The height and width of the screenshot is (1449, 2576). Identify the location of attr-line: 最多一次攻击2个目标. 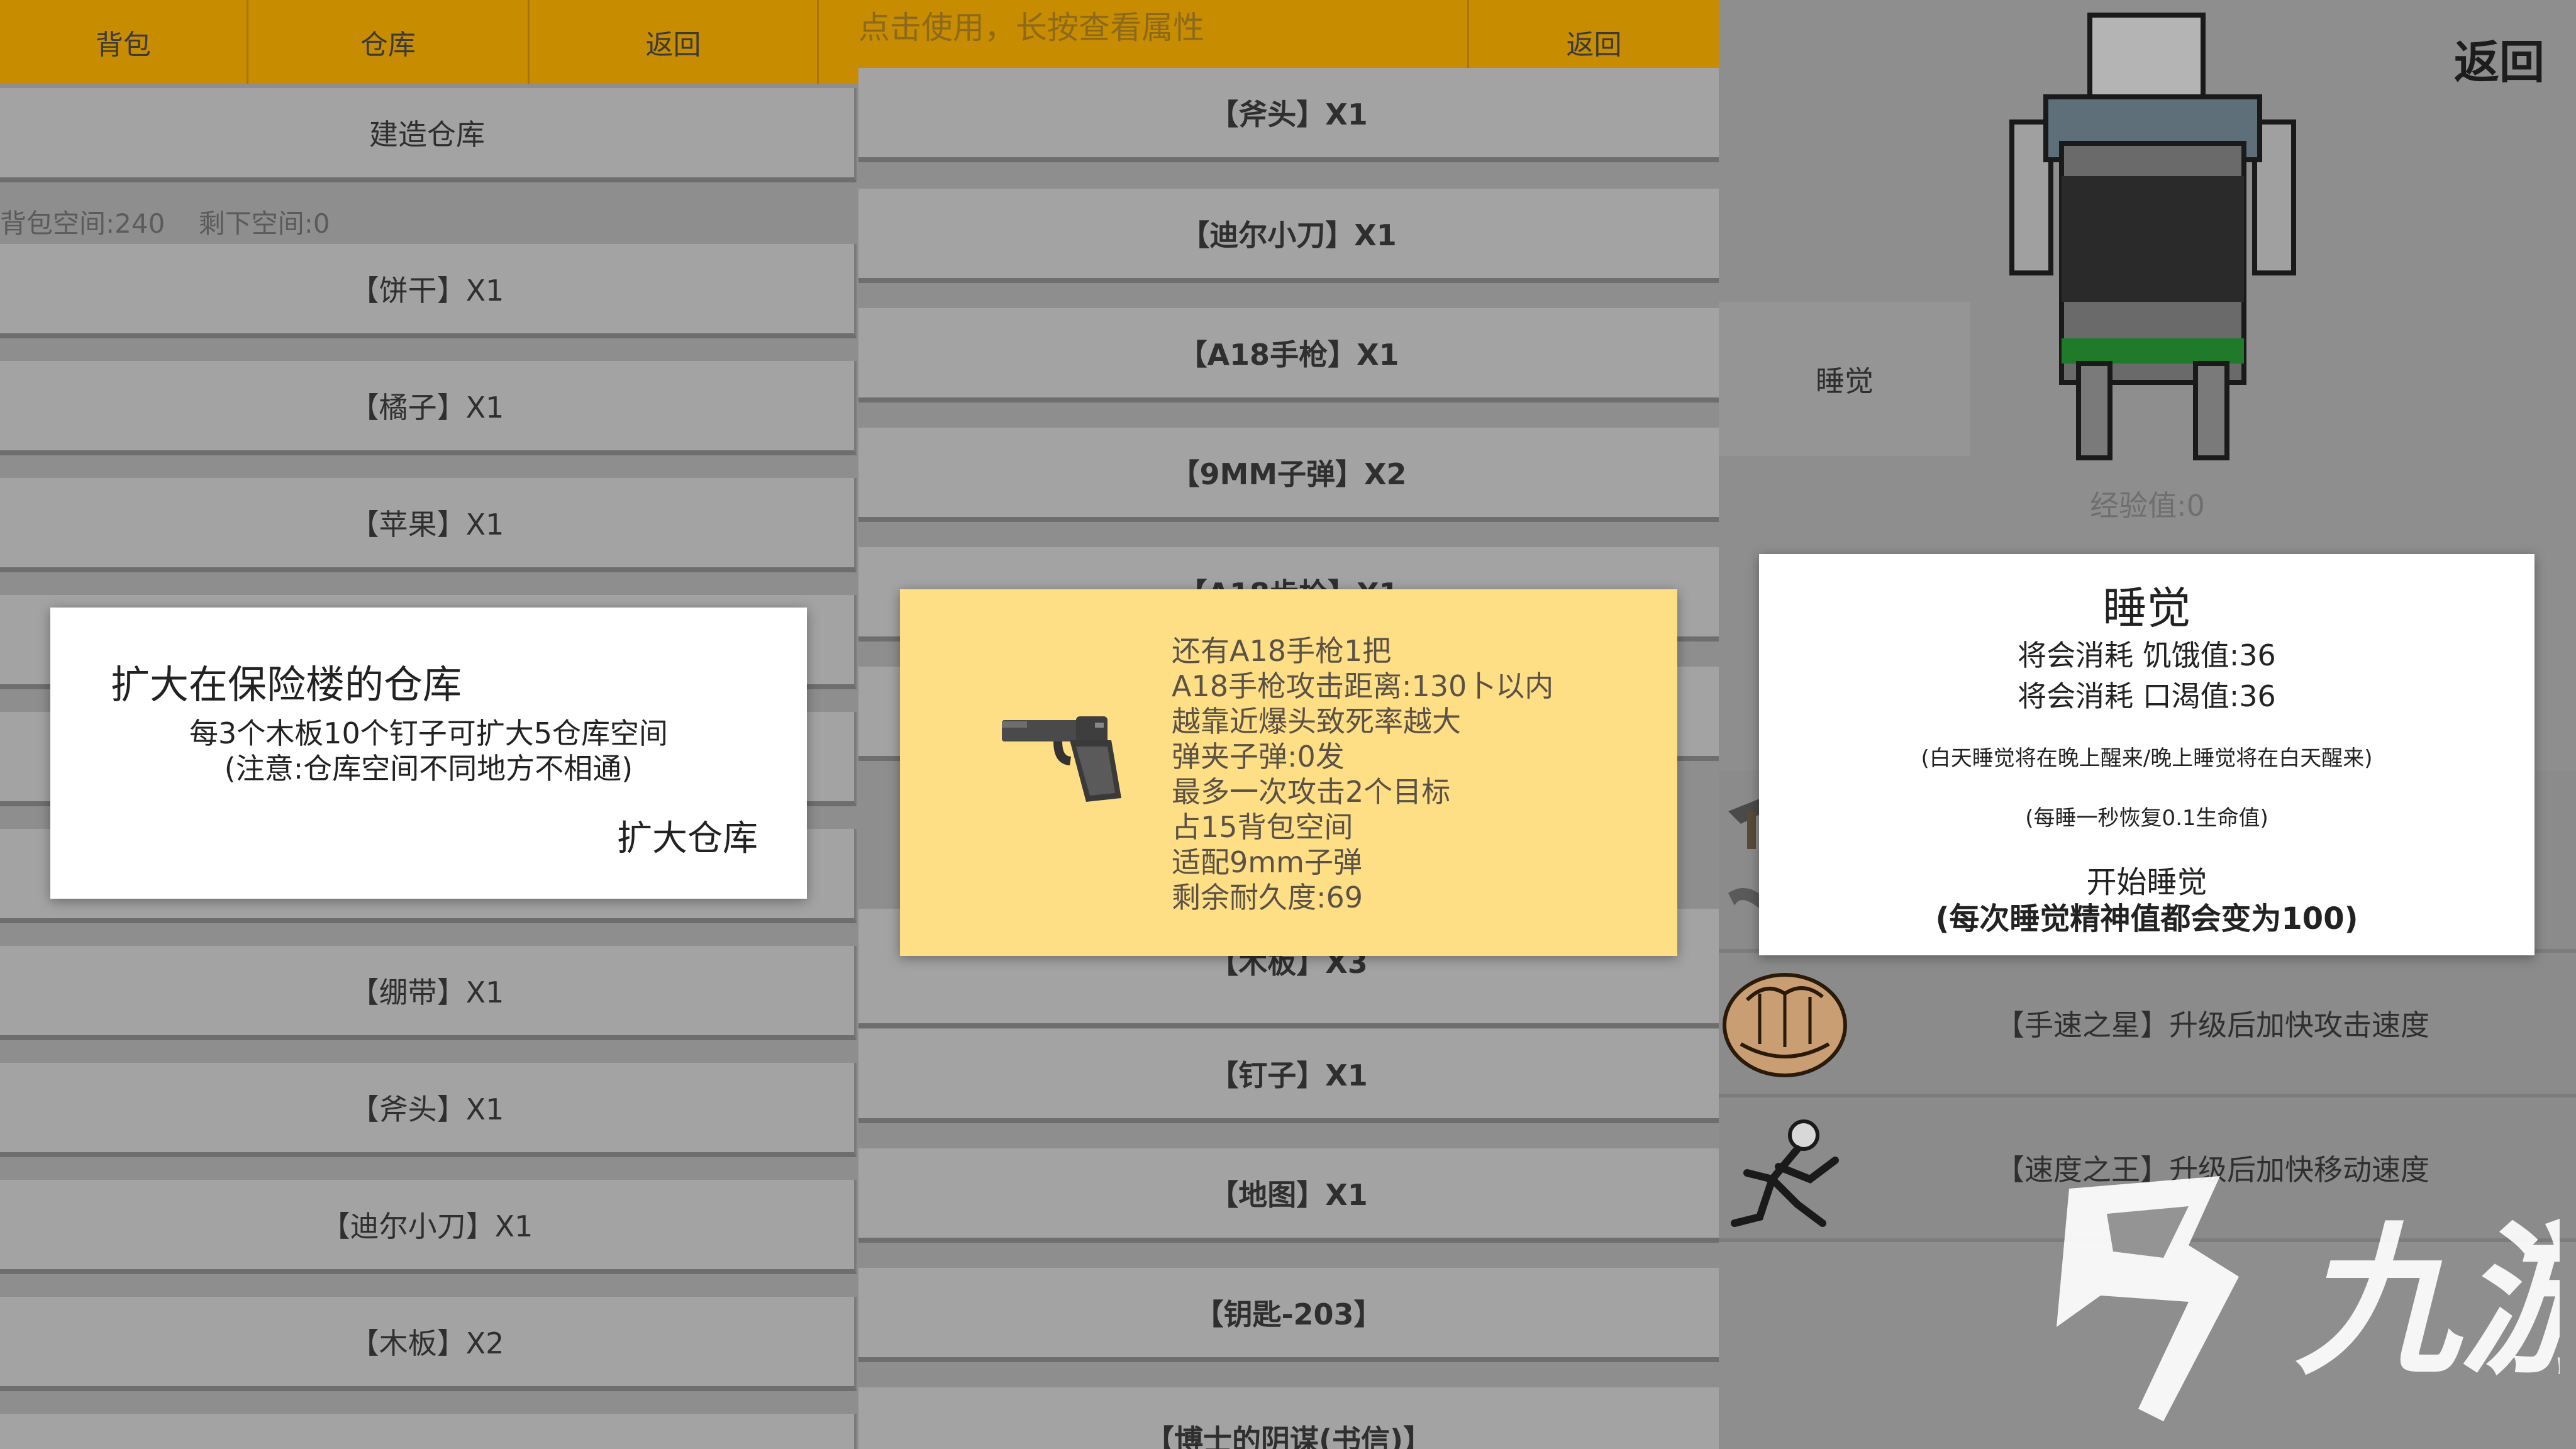
(1311, 792).